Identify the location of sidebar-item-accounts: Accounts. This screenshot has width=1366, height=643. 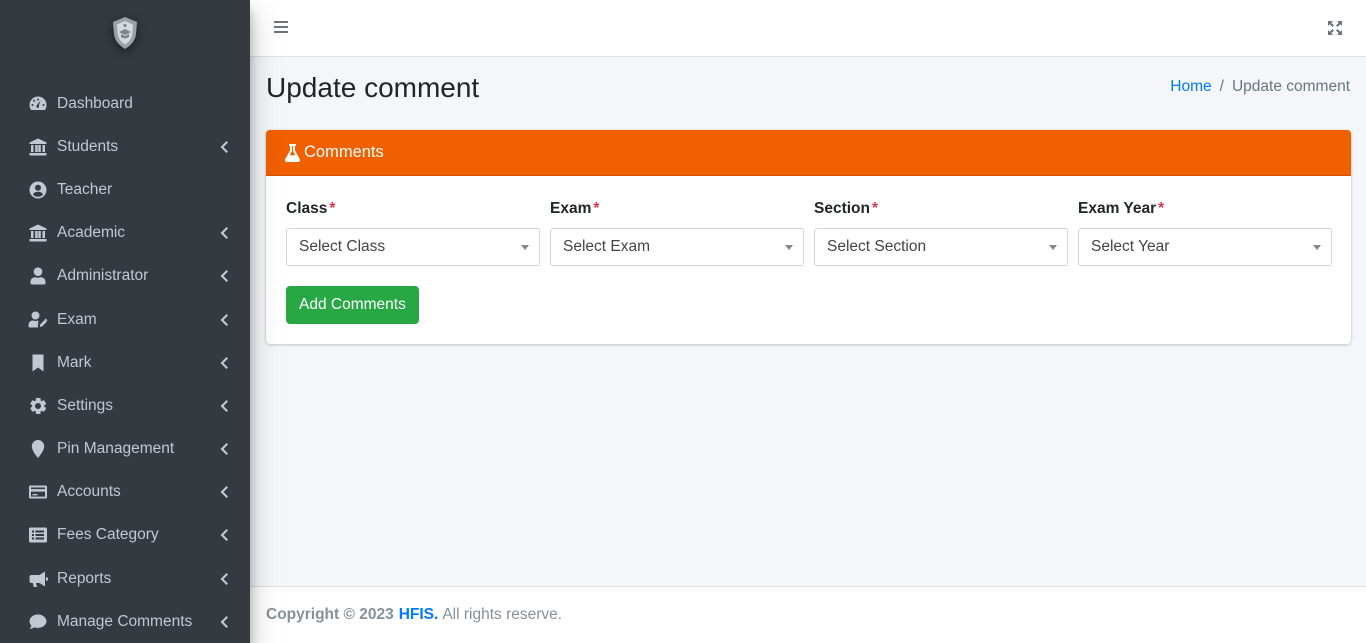
(125, 492).